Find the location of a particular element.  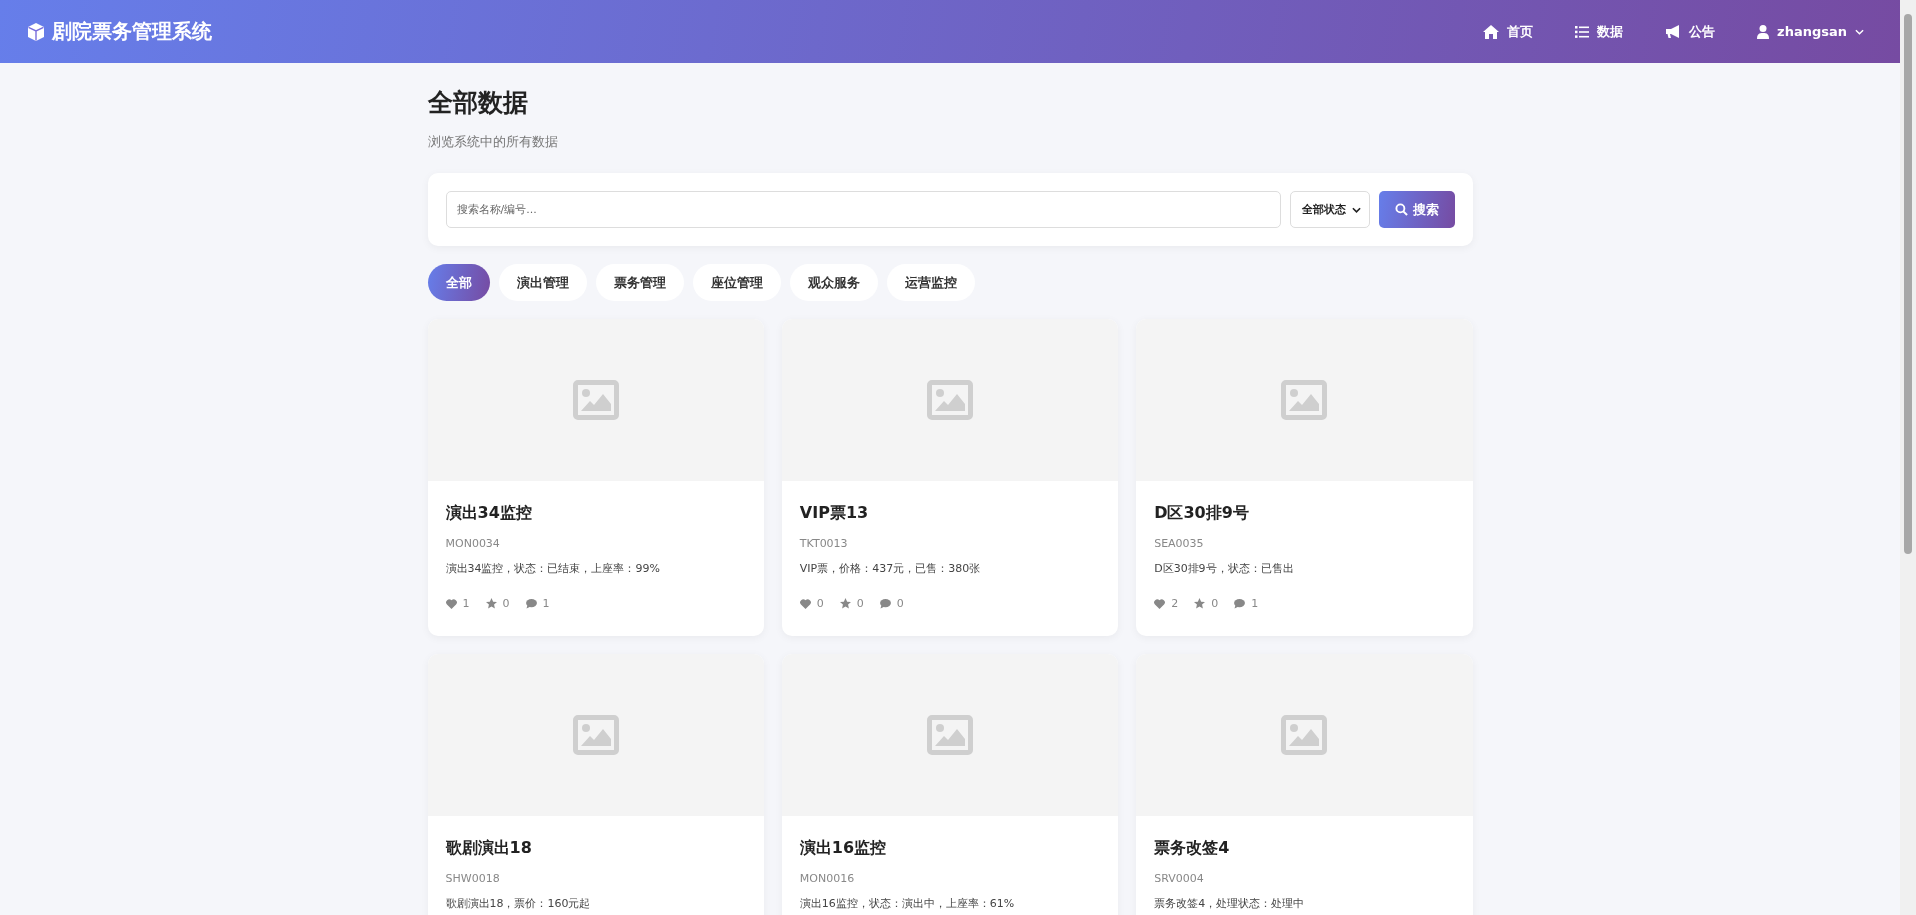

card-title: D区30排9号 is located at coordinates (1202, 513).